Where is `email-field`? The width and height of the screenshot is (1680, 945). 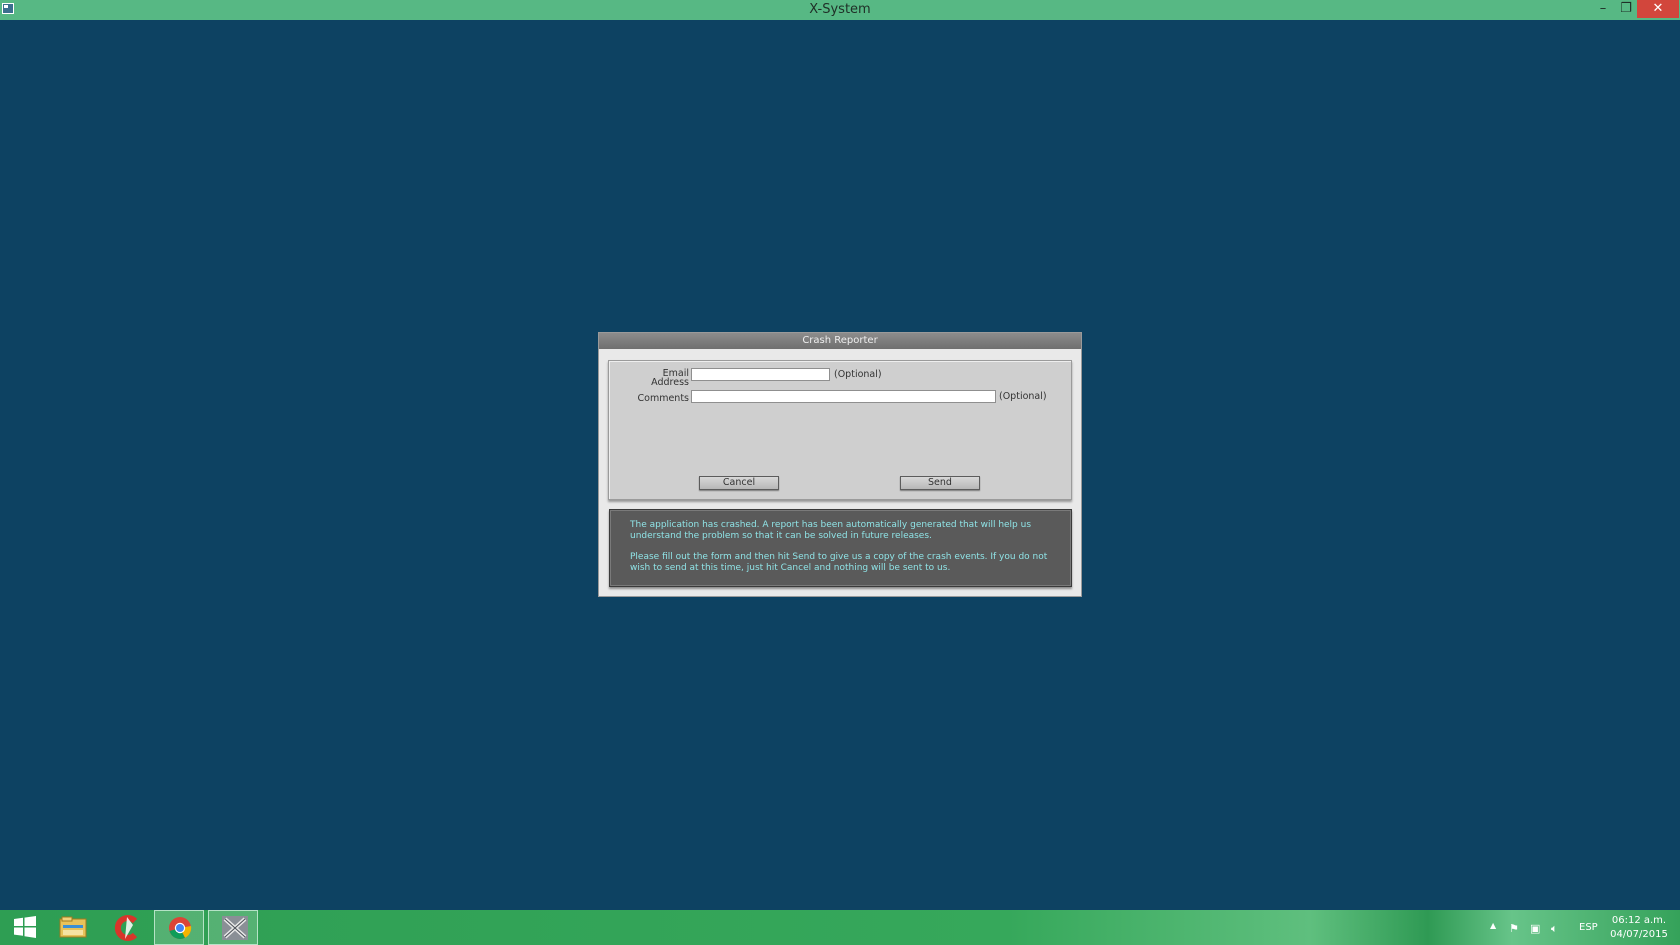
email-field is located at coordinates (760, 374).